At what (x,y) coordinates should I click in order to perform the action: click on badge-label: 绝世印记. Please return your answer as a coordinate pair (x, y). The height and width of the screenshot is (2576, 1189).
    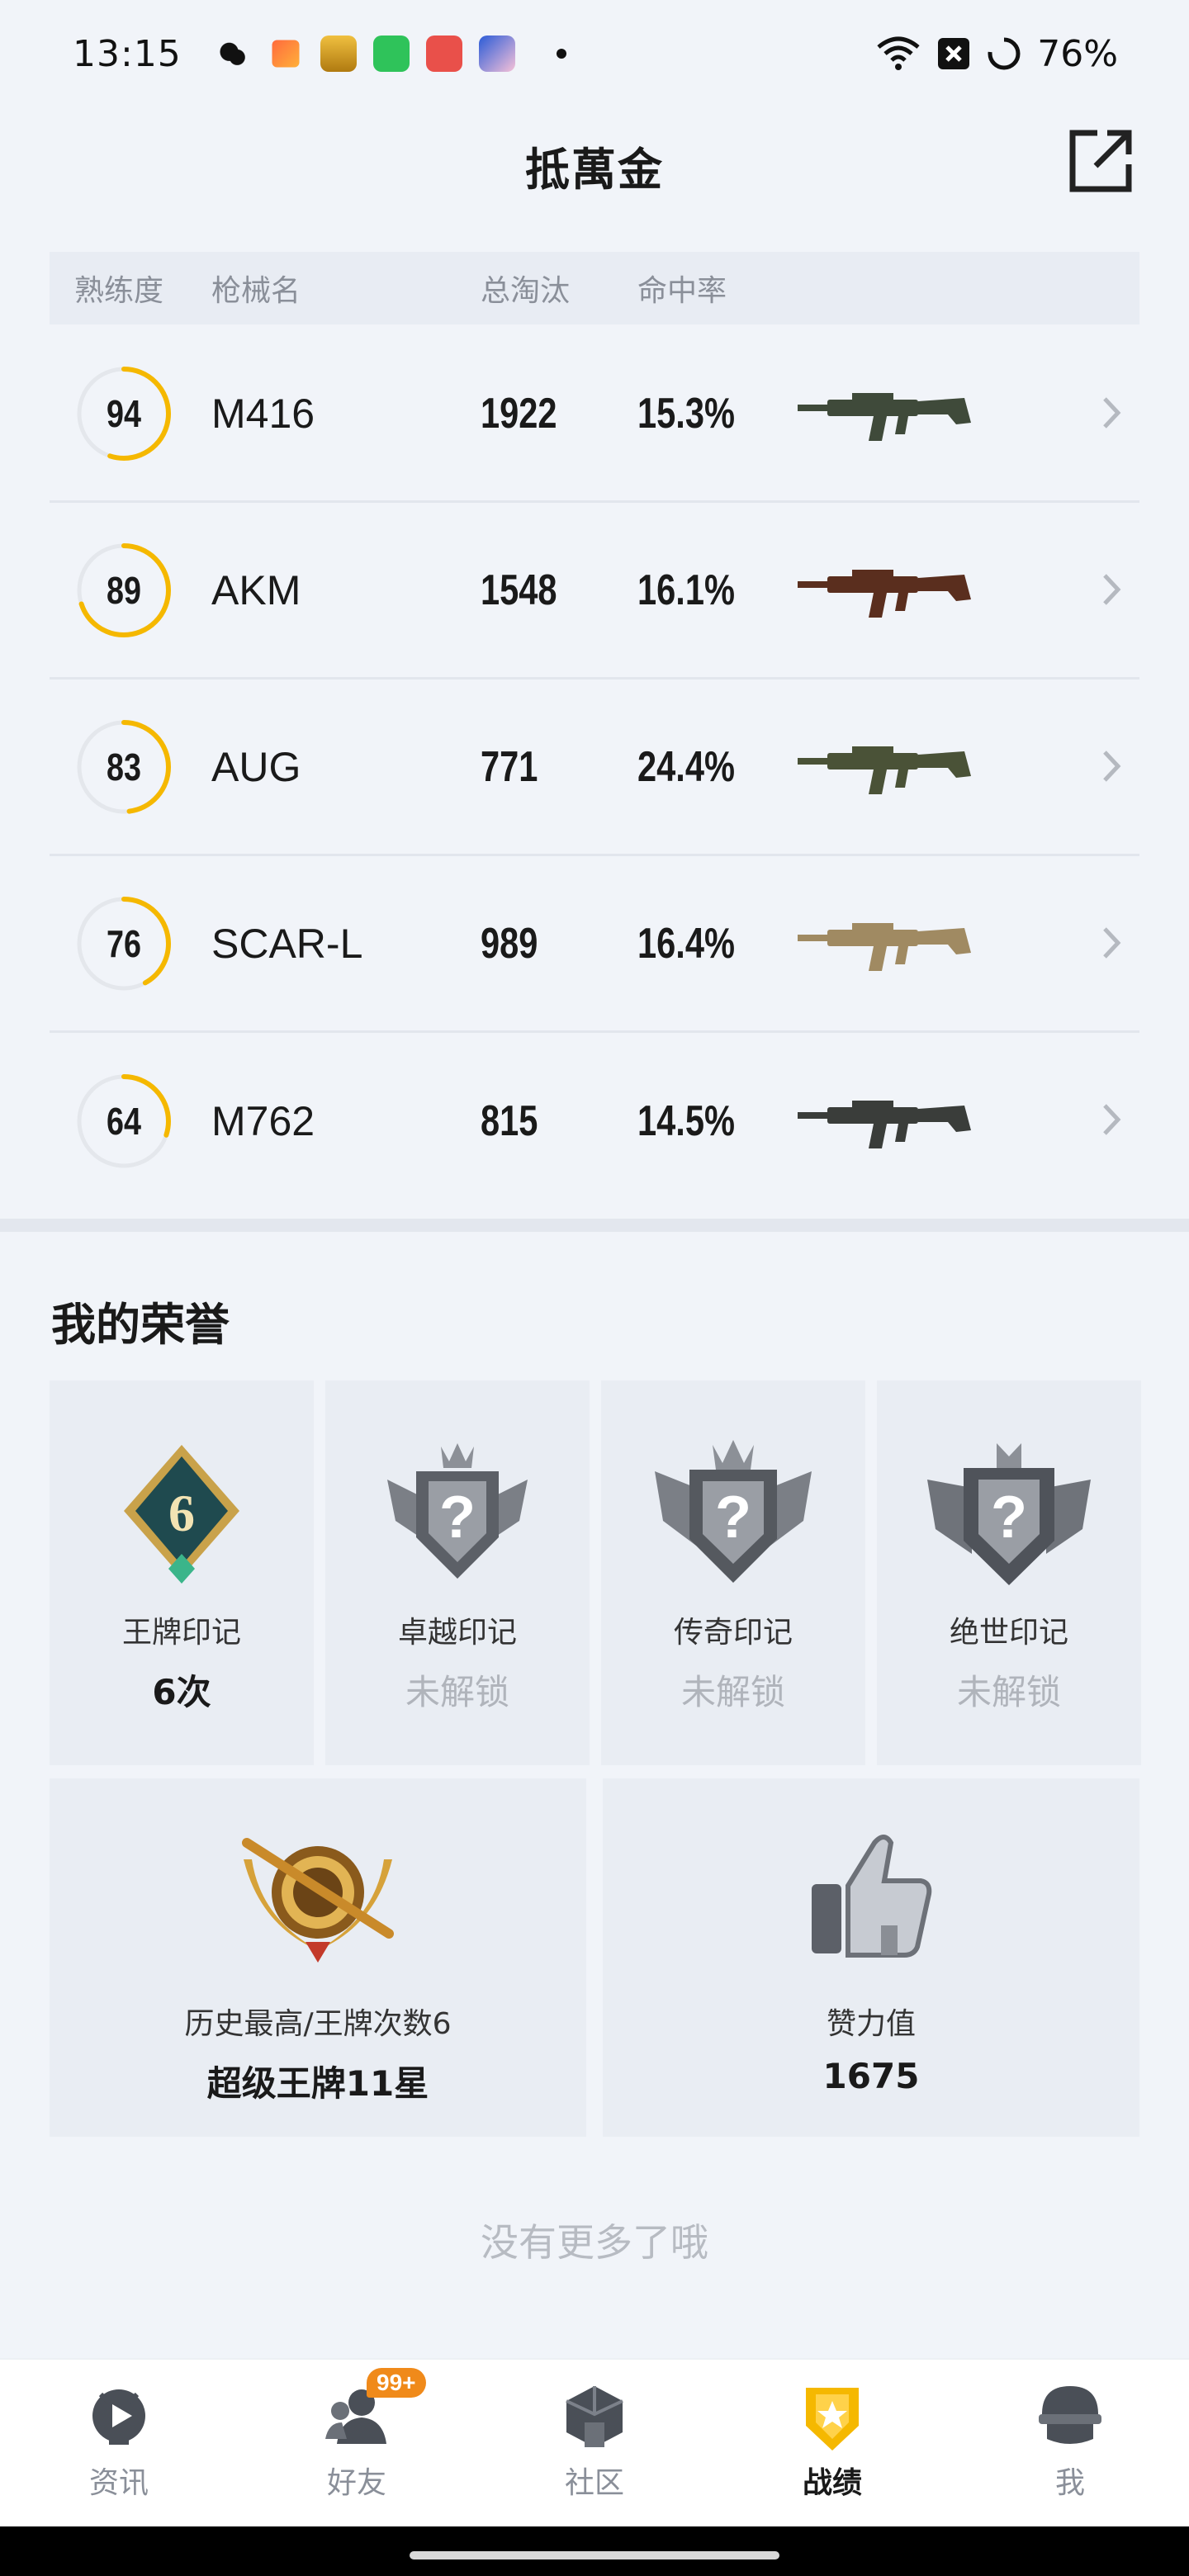
    Looking at the image, I should click on (1008, 1633).